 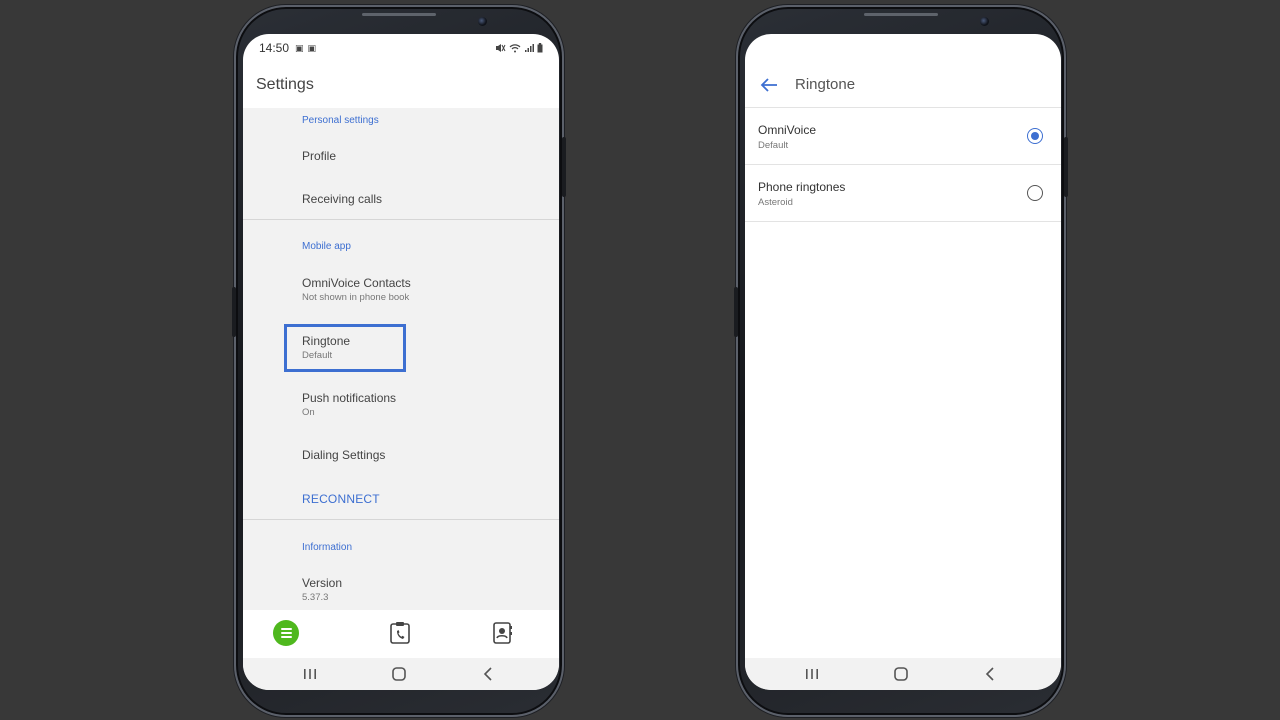 I want to click on signal-icon, so click(x=529, y=48).